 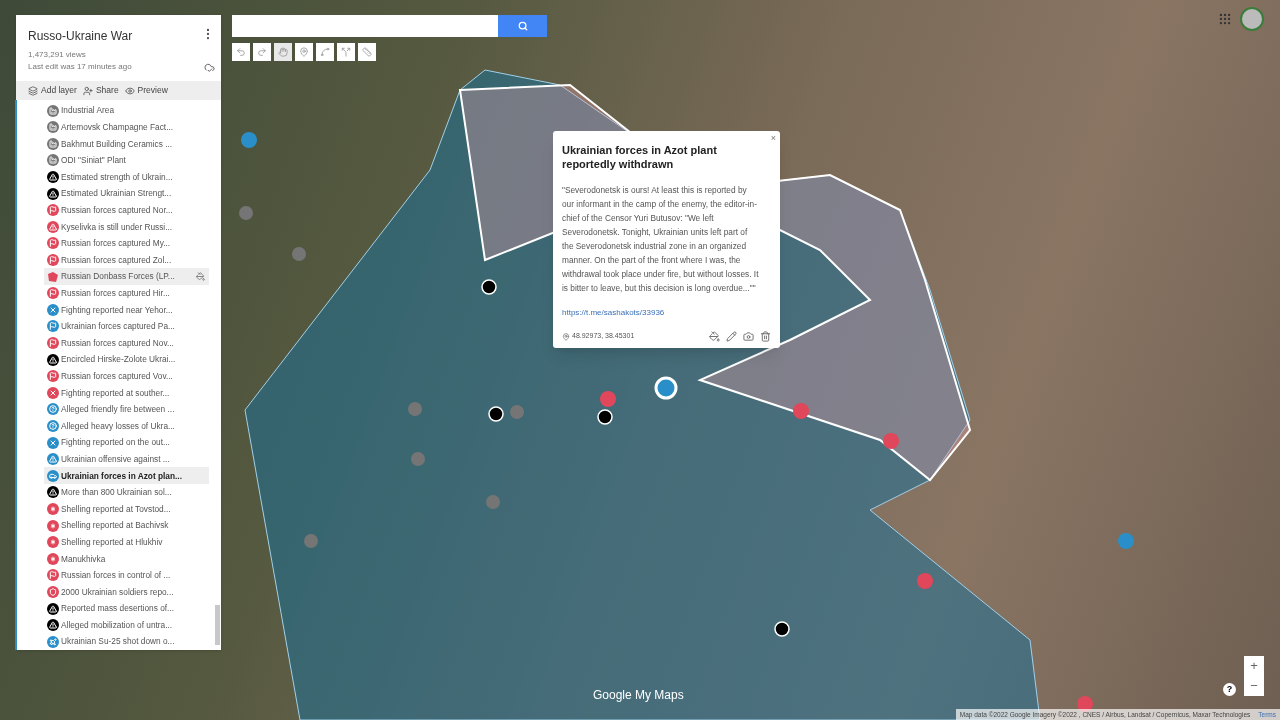 What do you see at coordinates (765, 336) in the screenshot?
I see `delete-icon` at bounding box center [765, 336].